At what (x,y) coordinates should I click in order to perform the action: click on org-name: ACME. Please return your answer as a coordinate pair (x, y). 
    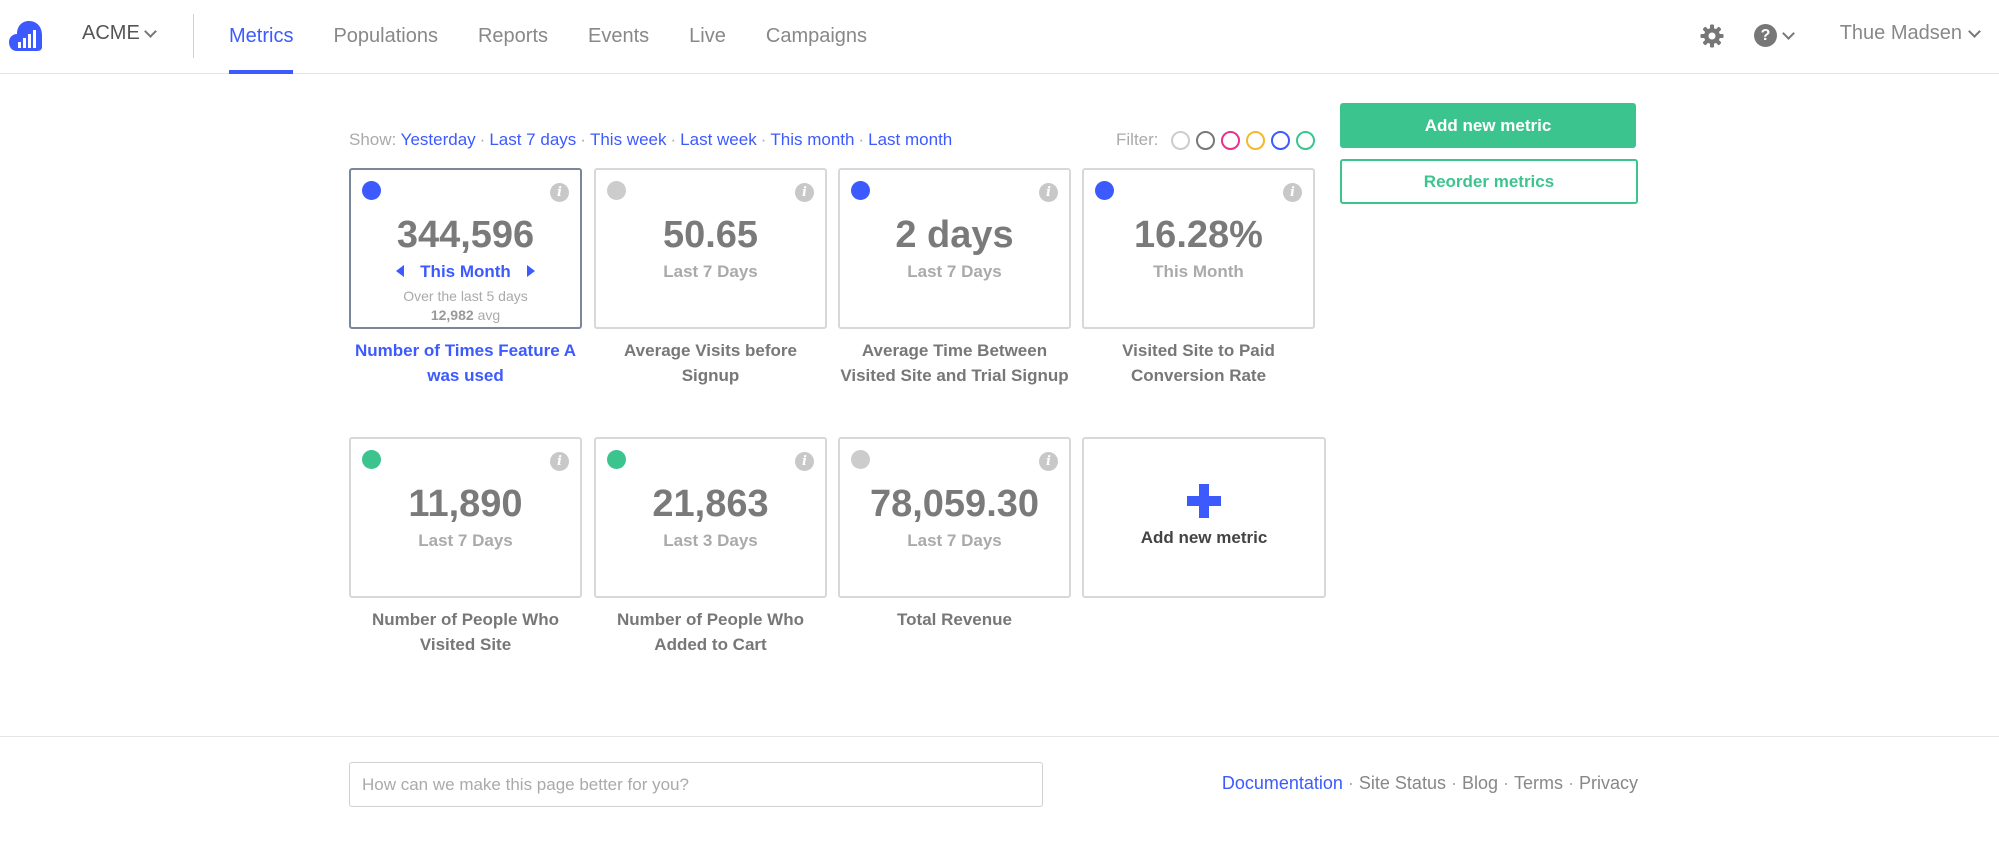
    Looking at the image, I should click on (111, 33).